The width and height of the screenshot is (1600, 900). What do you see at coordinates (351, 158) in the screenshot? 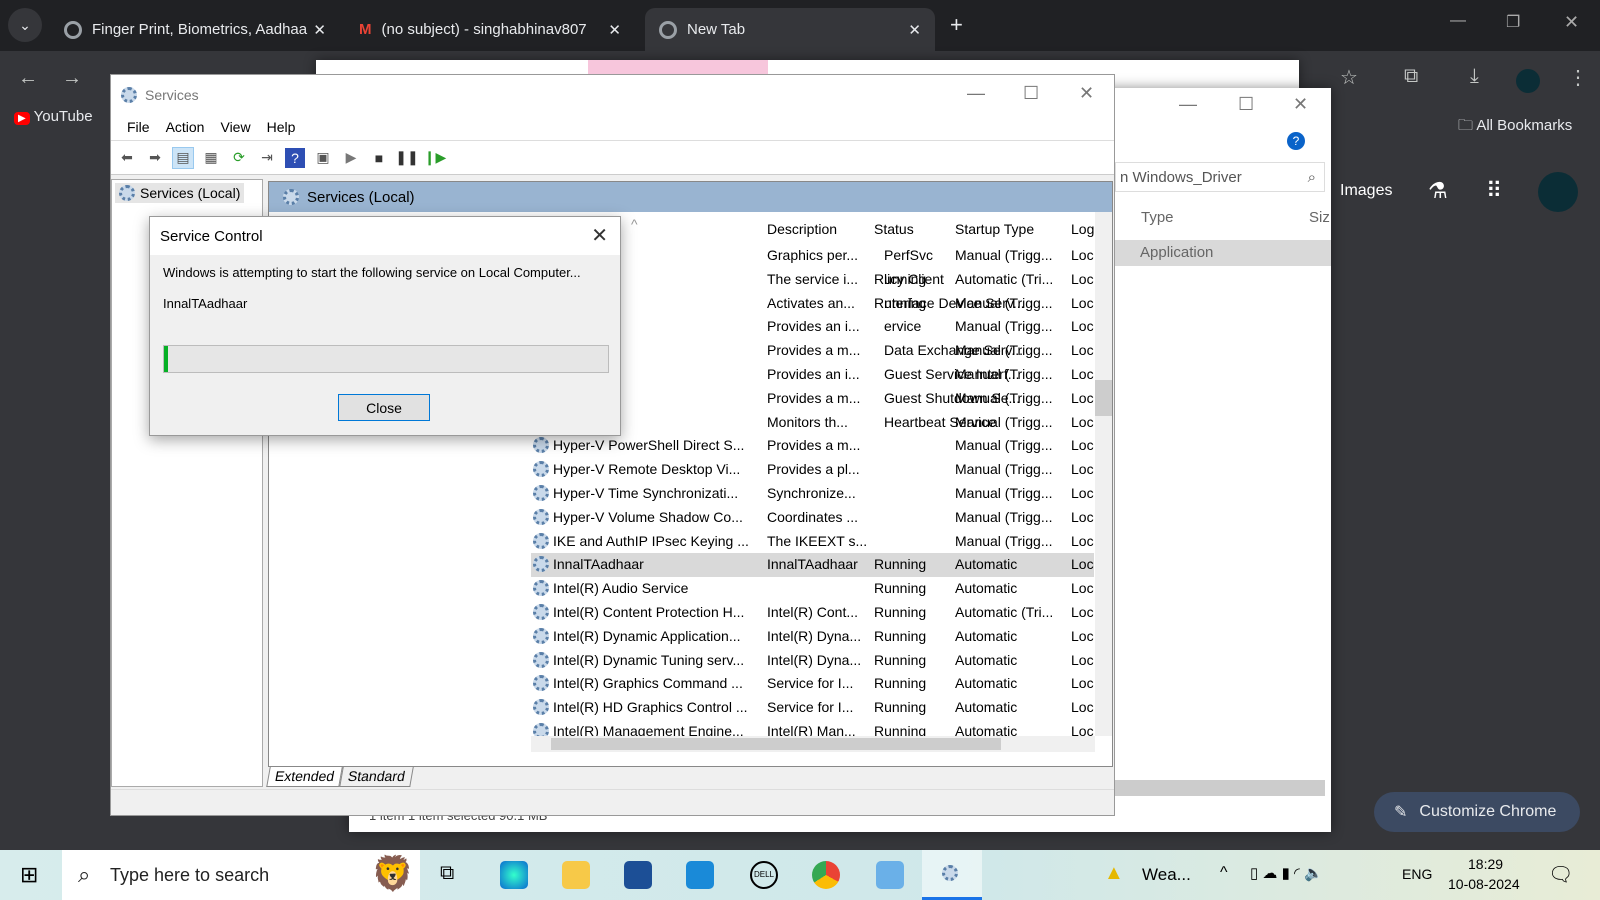
I see `start-service-icon: ▶` at bounding box center [351, 158].